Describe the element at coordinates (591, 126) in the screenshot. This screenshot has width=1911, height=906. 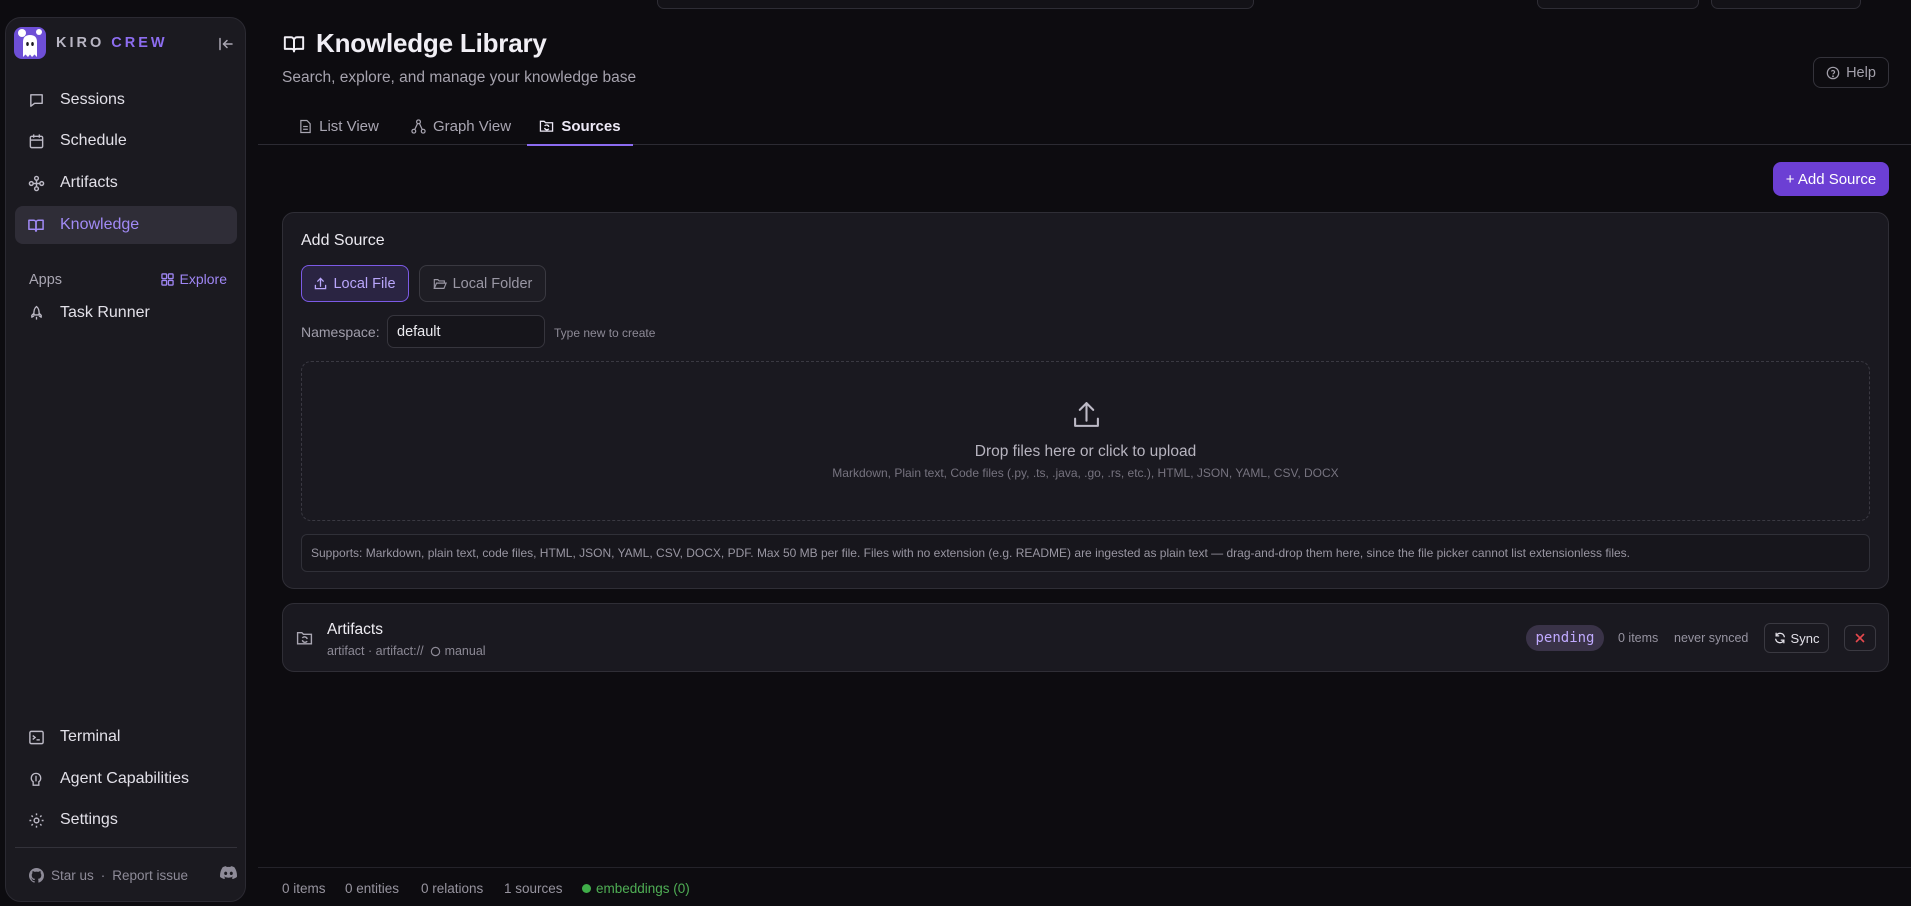
I see `tab-label: Sources` at that location.